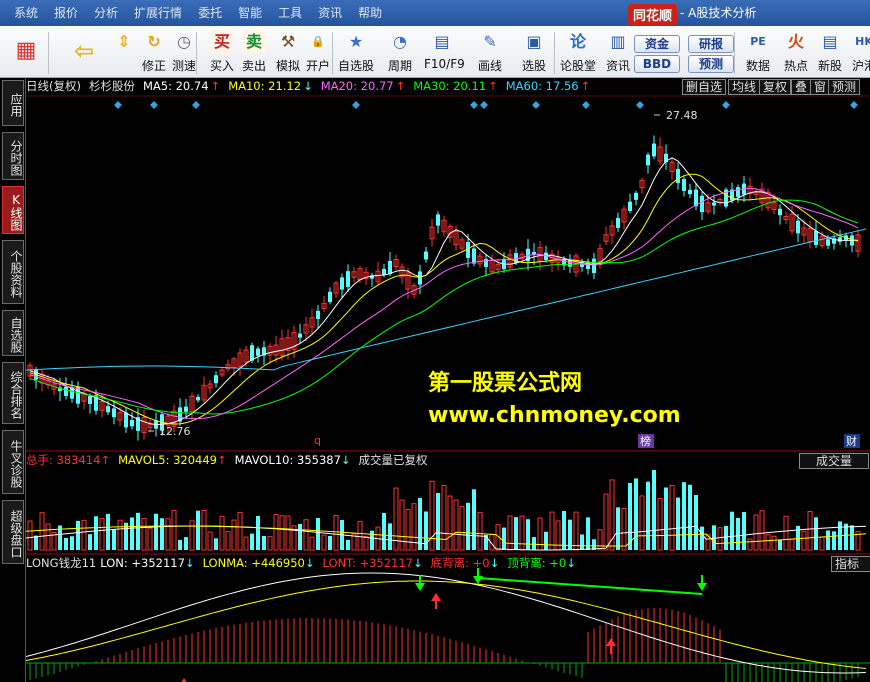 This screenshot has width=870, height=682. What do you see at coordinates (657, 44) in the screenshot?
I see `toolbar-pill-0: 资金` at bounding box center [657, 44].